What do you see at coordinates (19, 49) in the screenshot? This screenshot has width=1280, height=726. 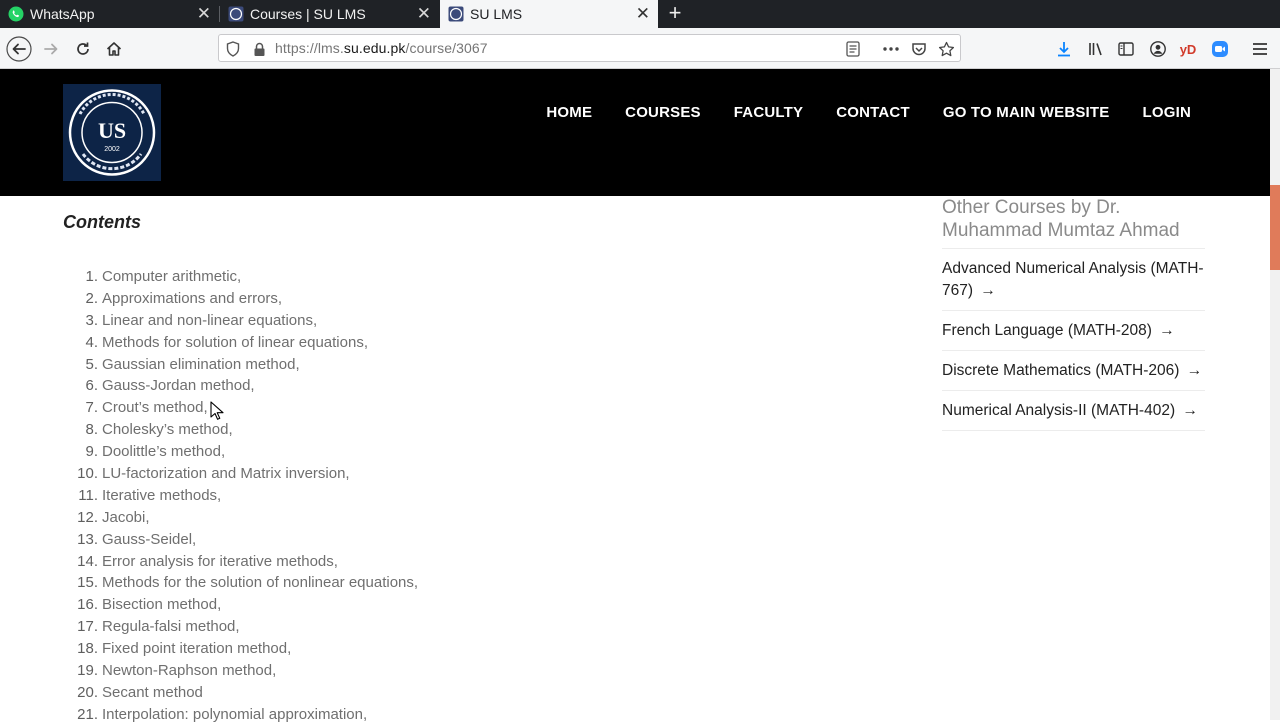 I see `back-button` at bounding box center [19, 49].